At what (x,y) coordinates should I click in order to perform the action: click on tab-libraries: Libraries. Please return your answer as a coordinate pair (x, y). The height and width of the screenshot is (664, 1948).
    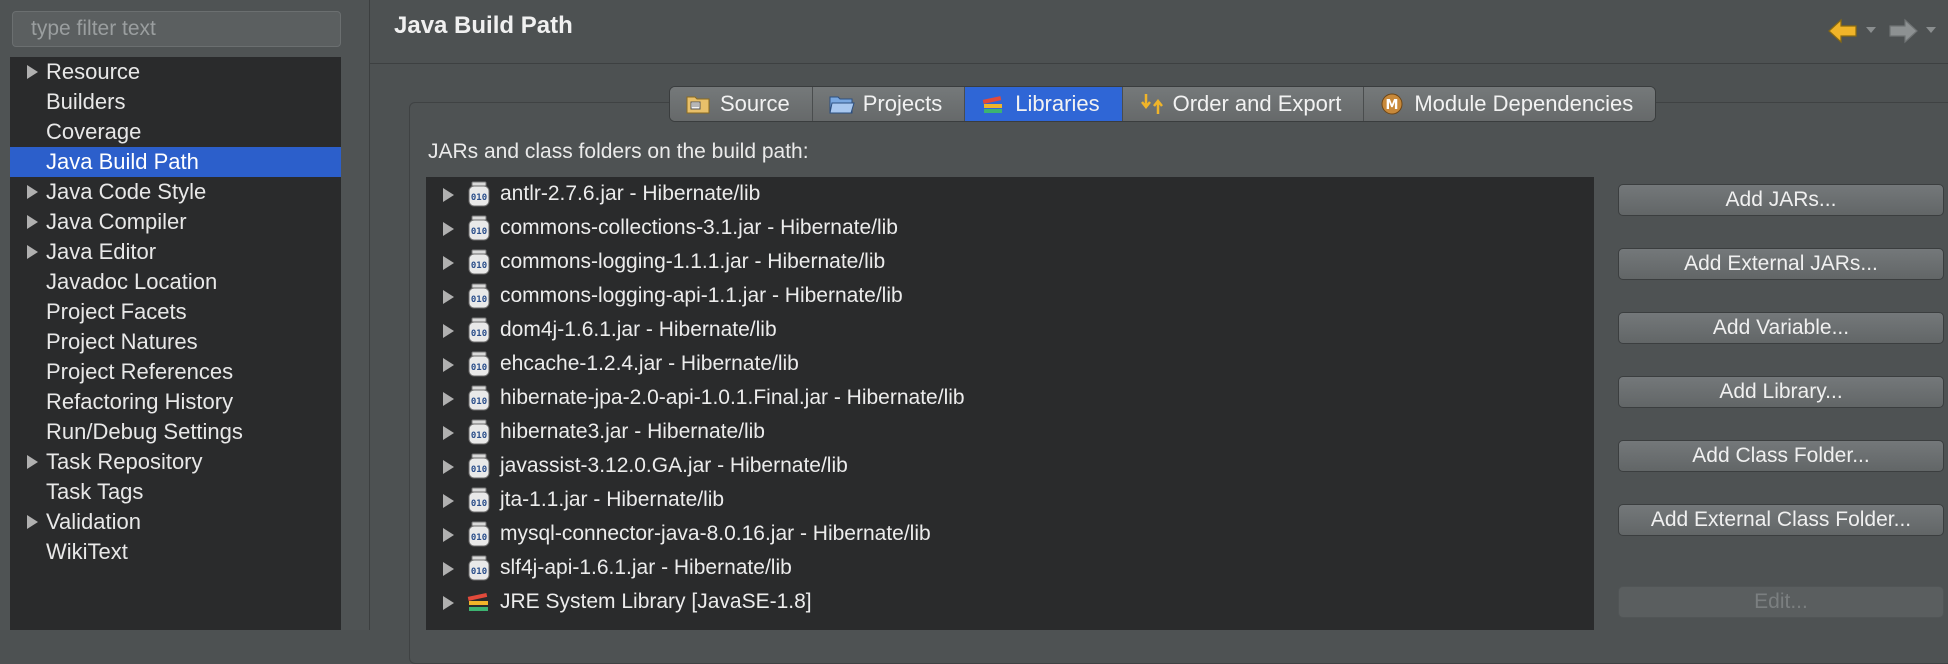
    Looking at the image, I should click on (1044, 104).